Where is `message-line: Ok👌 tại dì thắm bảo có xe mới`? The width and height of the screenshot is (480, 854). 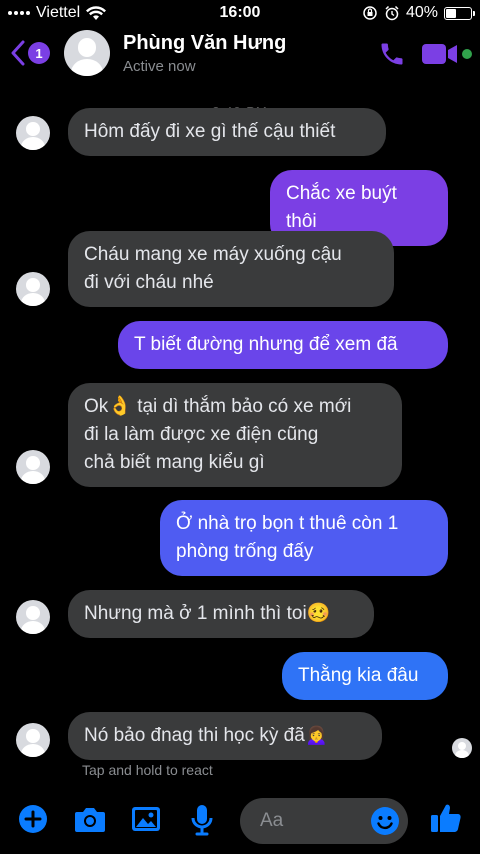
message-line: Ok👌 tại dì thắm bảo có xe mới is located at coordinates (218, 406).